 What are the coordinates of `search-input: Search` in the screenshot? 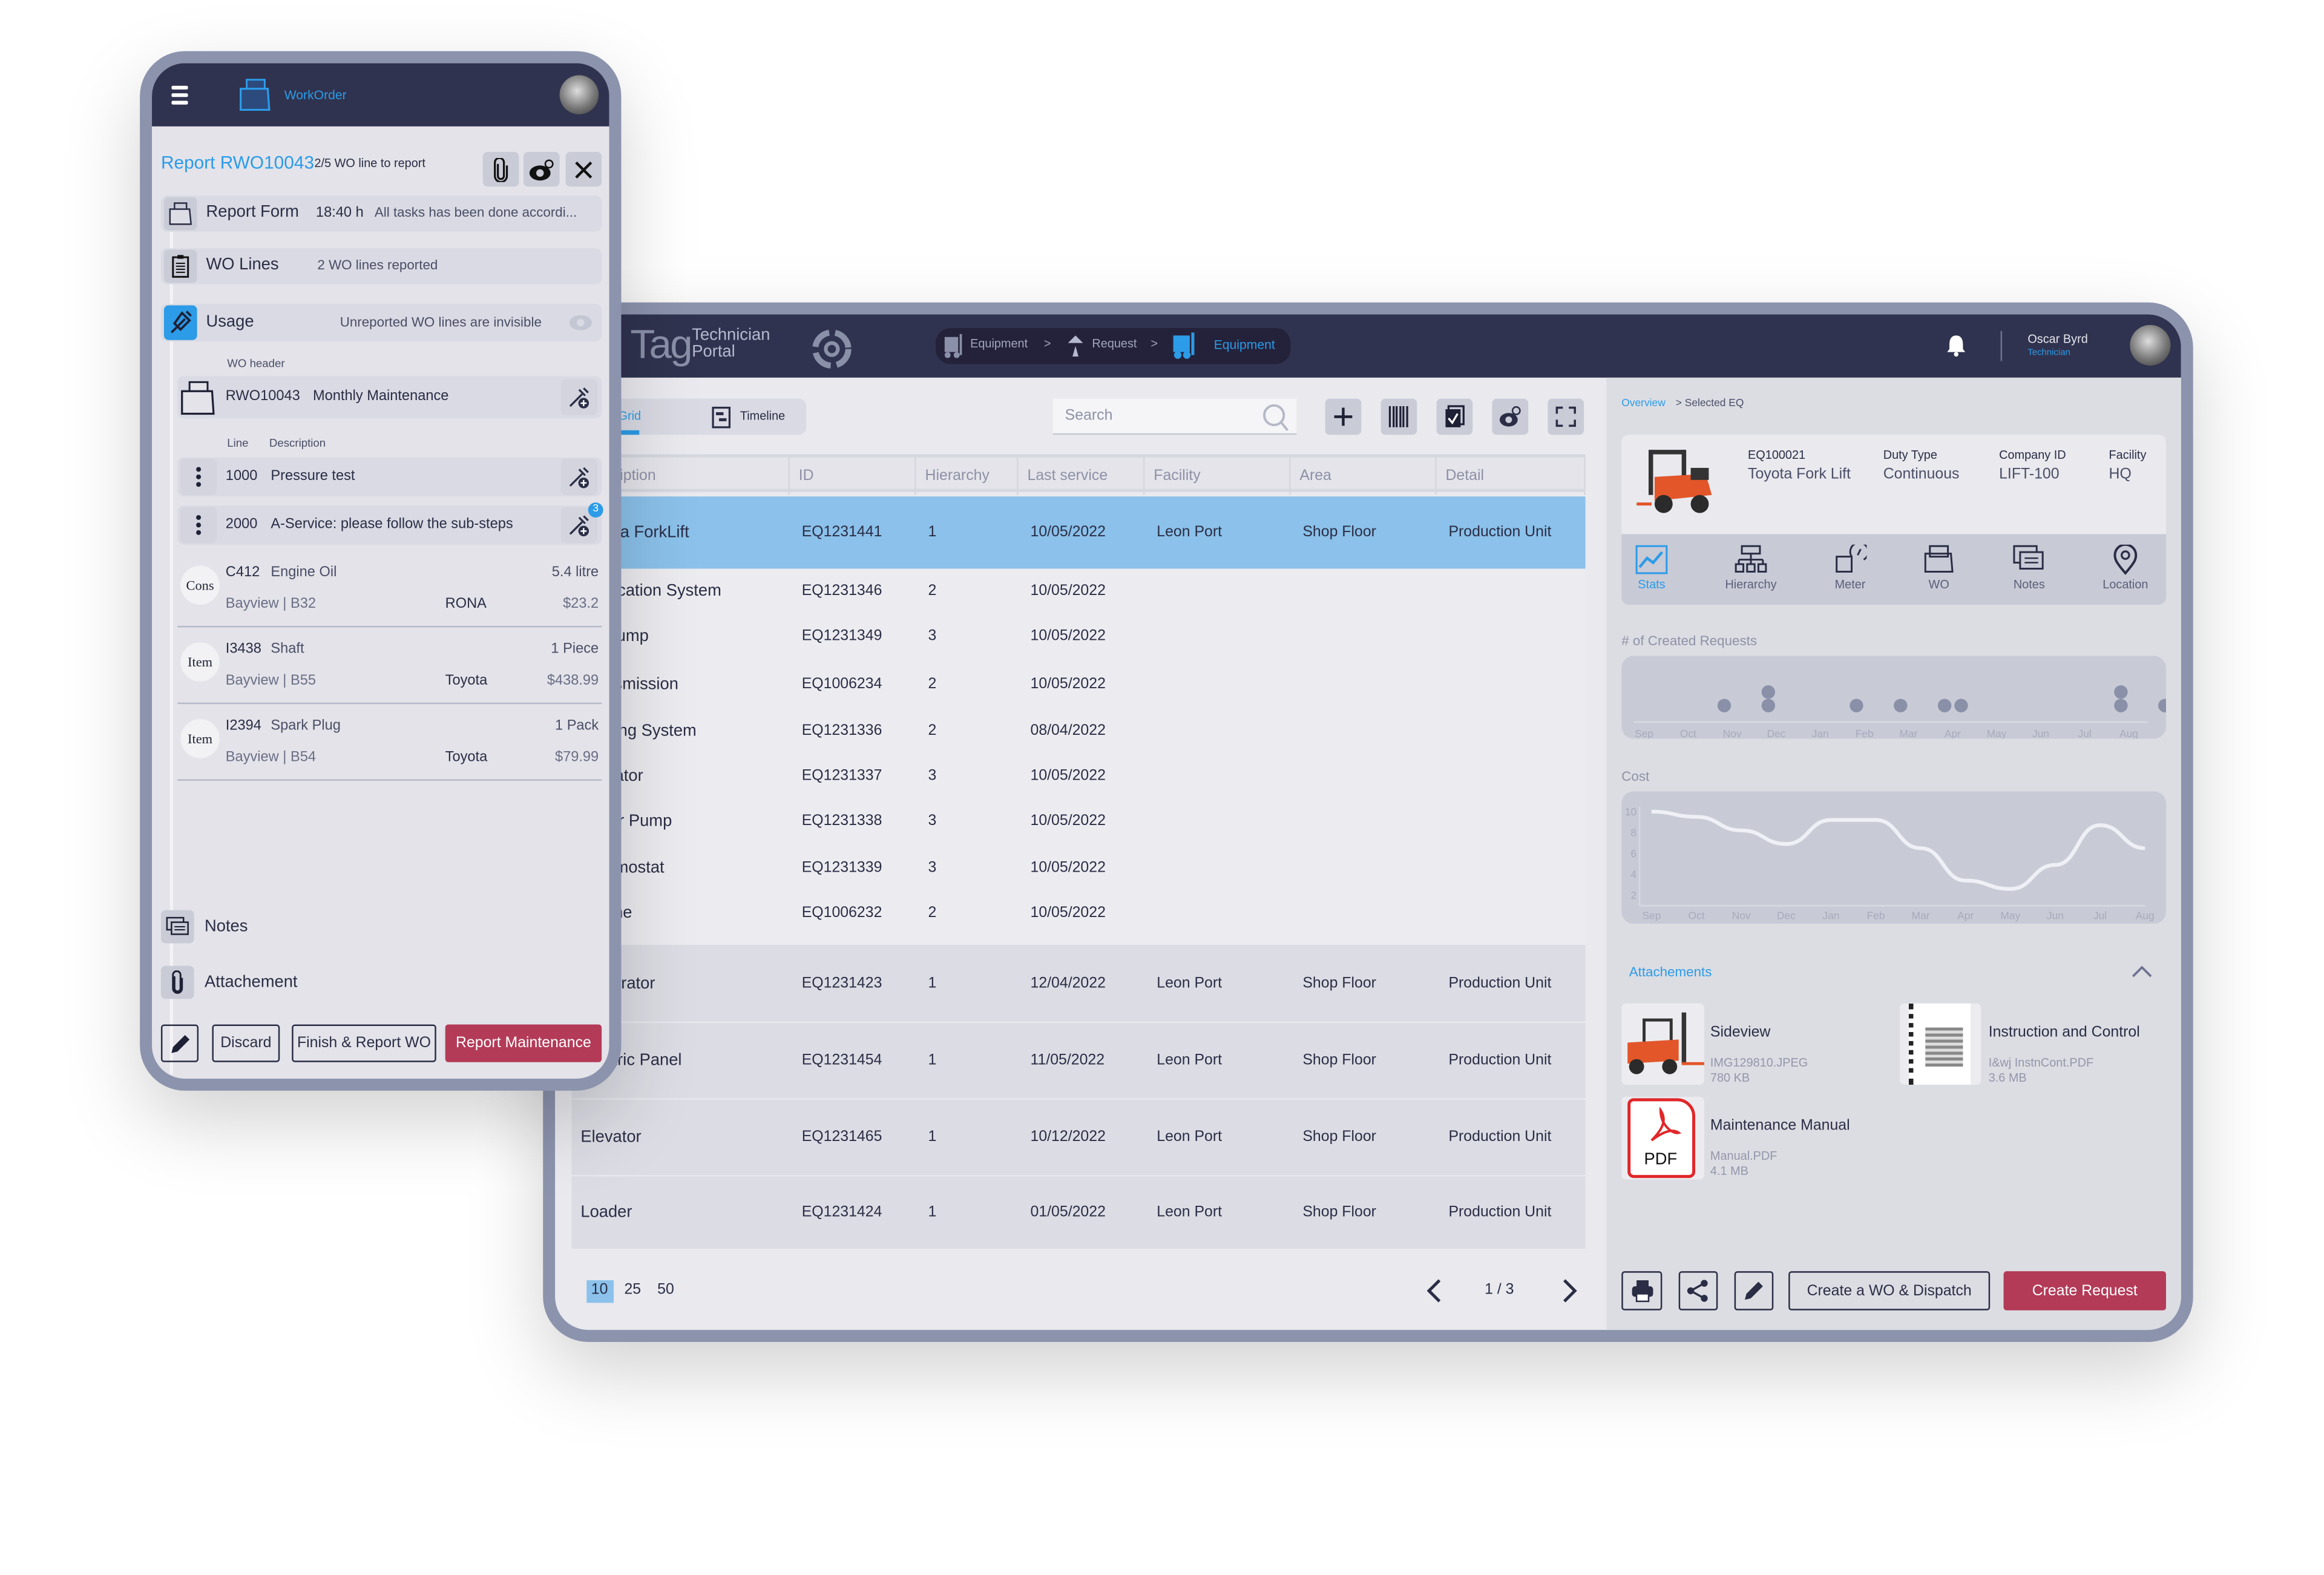 It's located at (1174, 416).